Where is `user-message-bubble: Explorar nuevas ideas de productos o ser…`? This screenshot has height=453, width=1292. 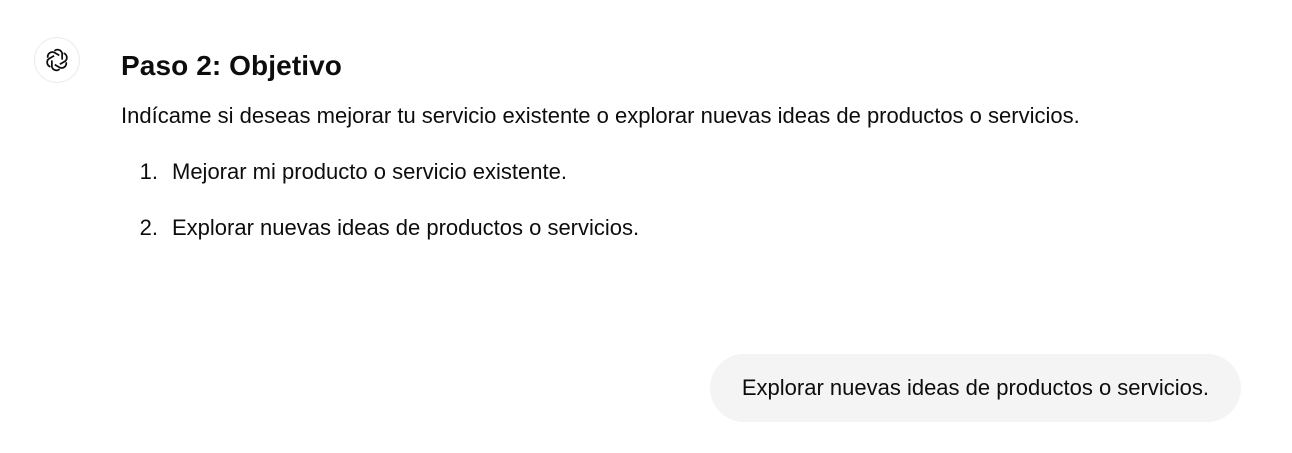 user-message-bubble: Explorar nuevas ideas de productos o ser… is located at coordinates (975, 388).